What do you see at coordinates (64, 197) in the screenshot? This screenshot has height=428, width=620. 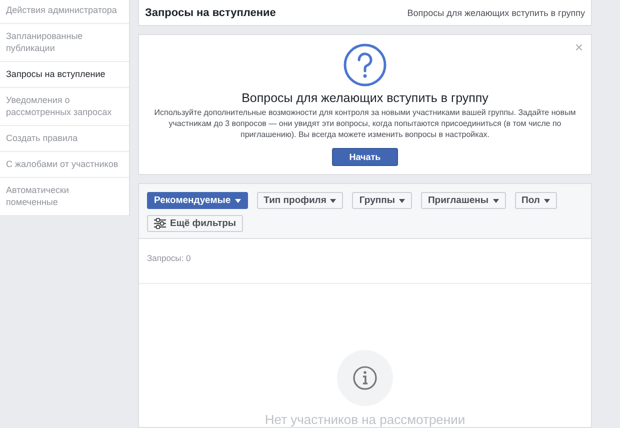 I see `sidebar-item: Автоматически помеченные` at bounding box center [64, 197].